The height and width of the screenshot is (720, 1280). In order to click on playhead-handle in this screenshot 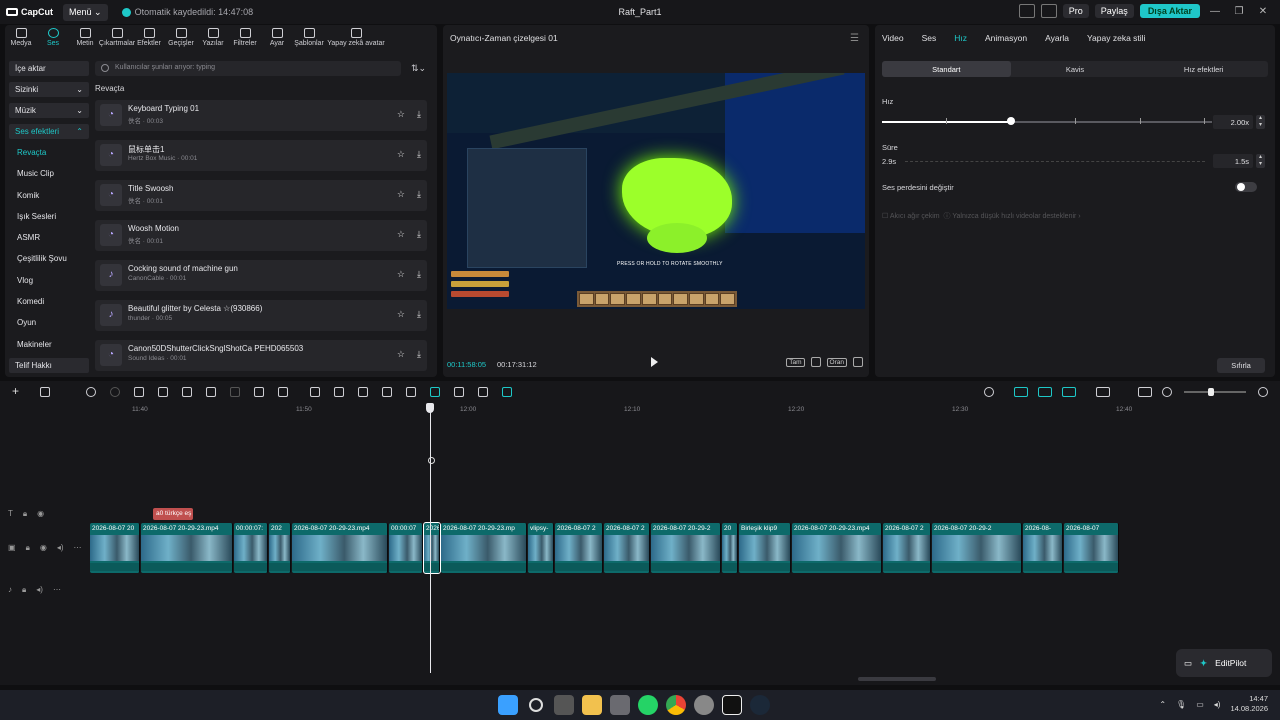, I will do `click(430, 408)`.